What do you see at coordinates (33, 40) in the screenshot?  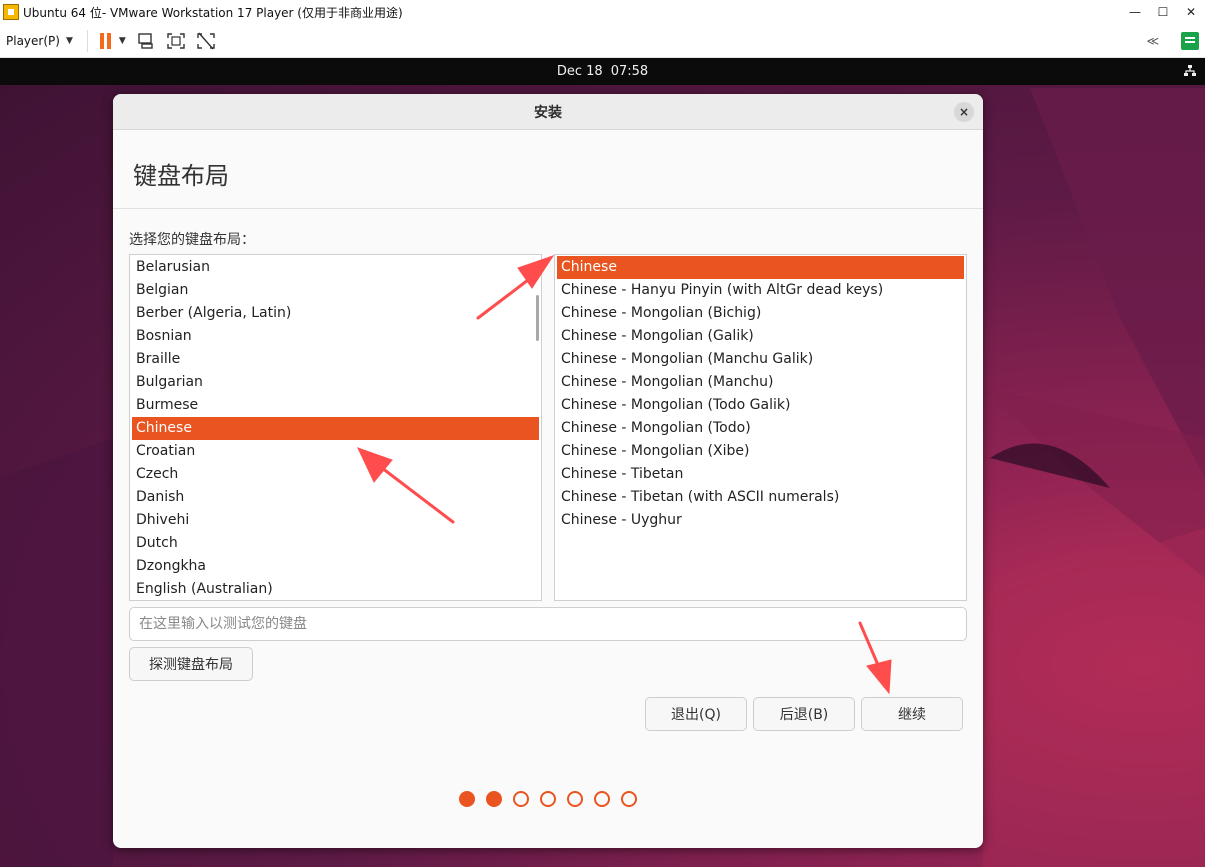 I see `player-menu-label: Player(P)` at bounding box center [33, 40].